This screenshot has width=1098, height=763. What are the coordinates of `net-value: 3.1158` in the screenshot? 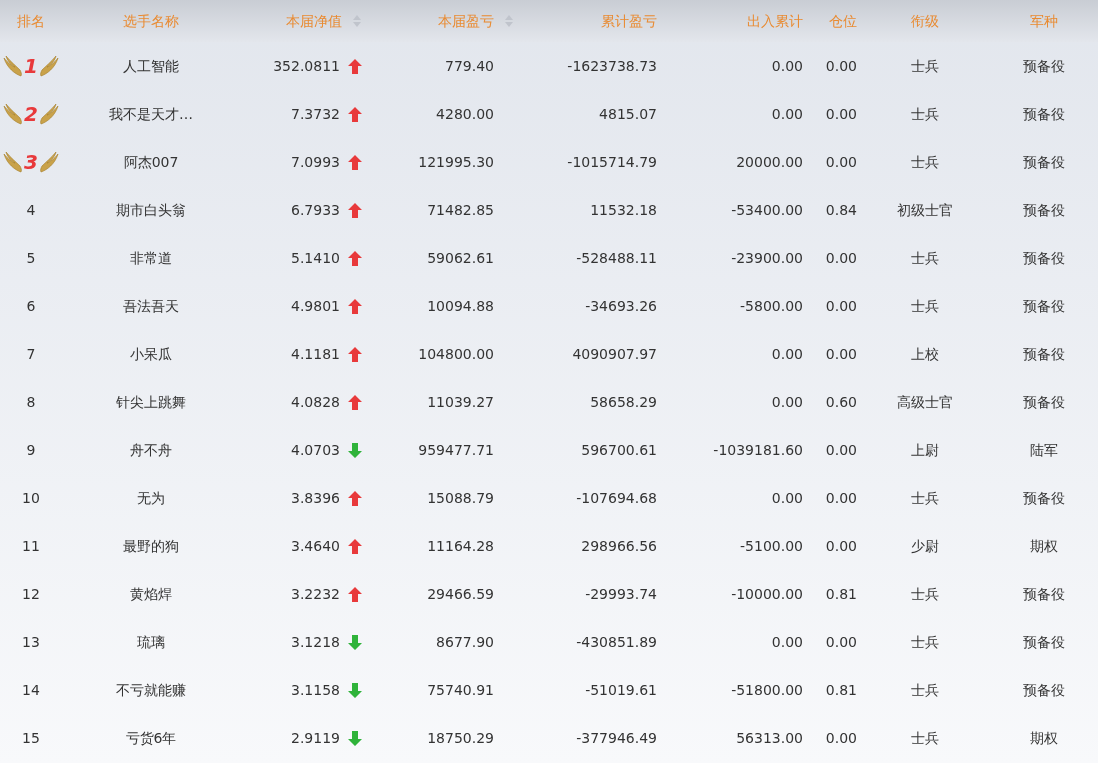 It's located at (315, 690).